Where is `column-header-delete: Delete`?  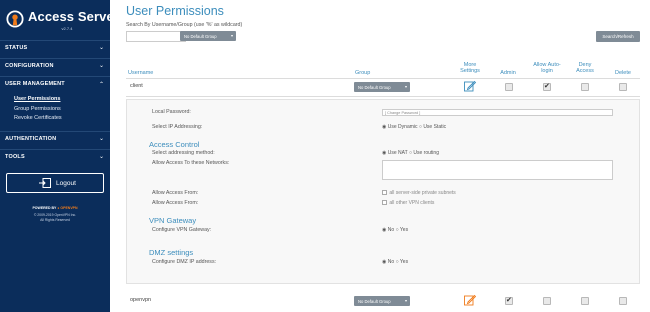 column-header-delete: Delete is located at coordinates (623, 73).